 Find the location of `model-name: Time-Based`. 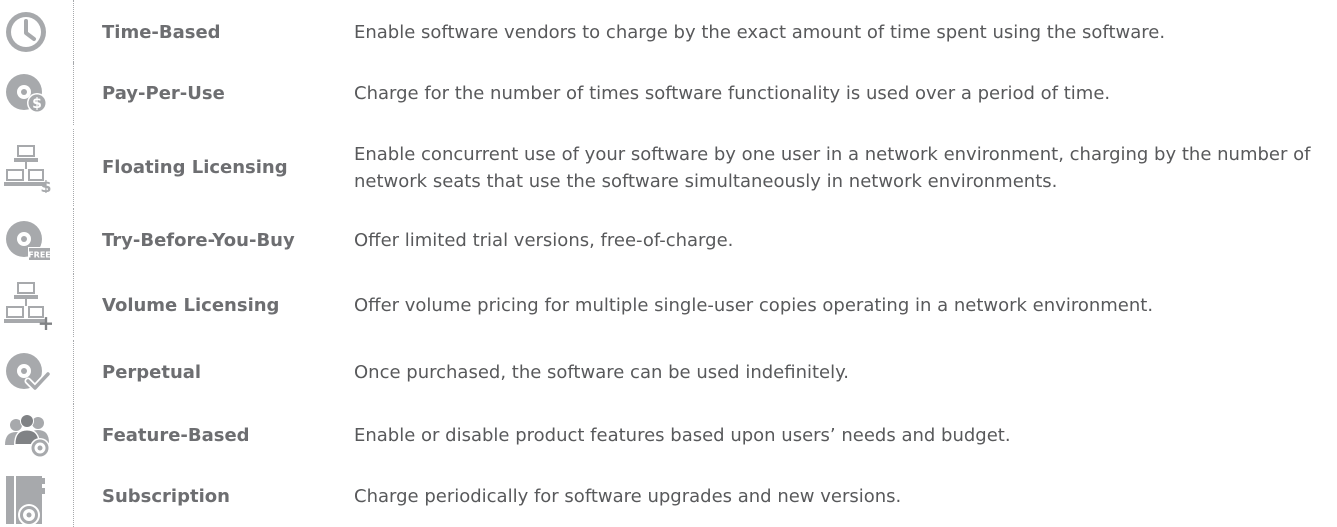

model-name: Time-Based is located at coordinates (161, 32).